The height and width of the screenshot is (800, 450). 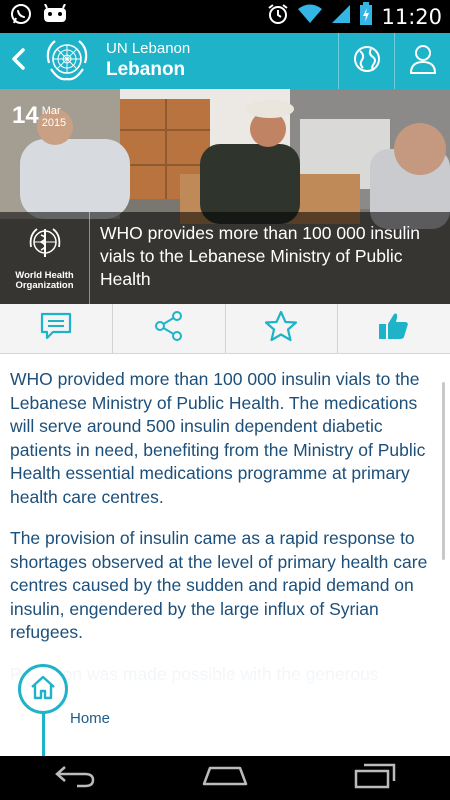 I want to click on nav-home-icon, so click(x=225, y=778).